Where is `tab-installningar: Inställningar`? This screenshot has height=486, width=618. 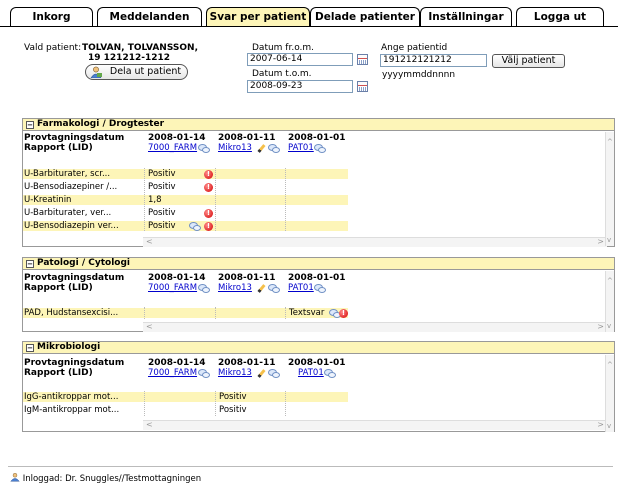 tab-installningar: Inställningar is located at coordinates (466, 16).